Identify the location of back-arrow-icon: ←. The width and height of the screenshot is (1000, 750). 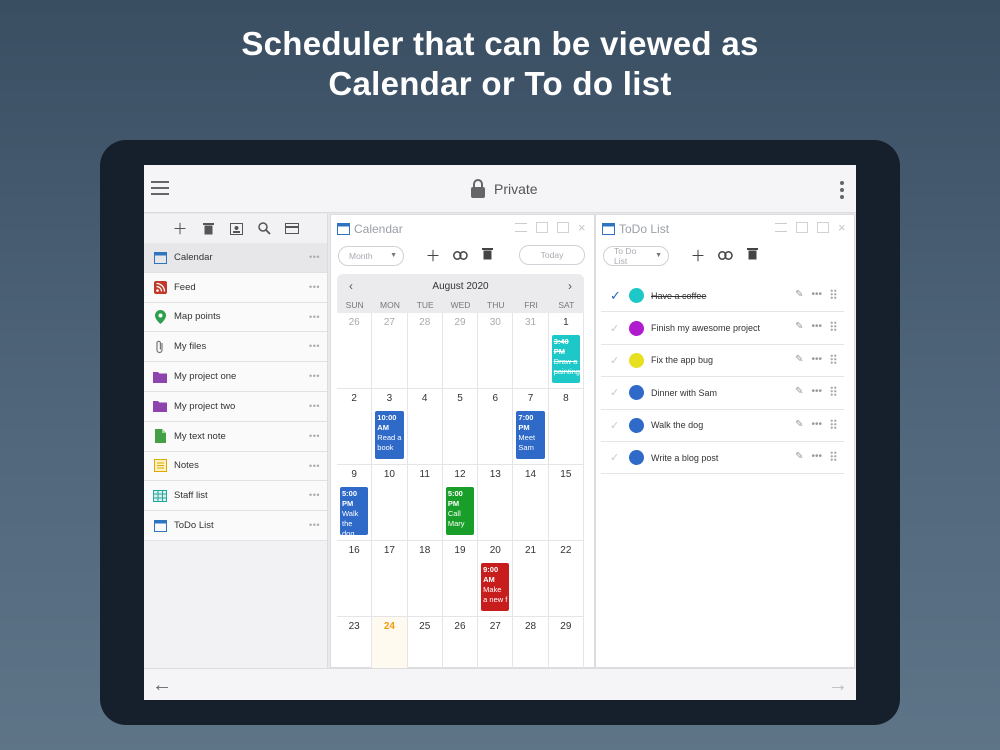
(162, 685).